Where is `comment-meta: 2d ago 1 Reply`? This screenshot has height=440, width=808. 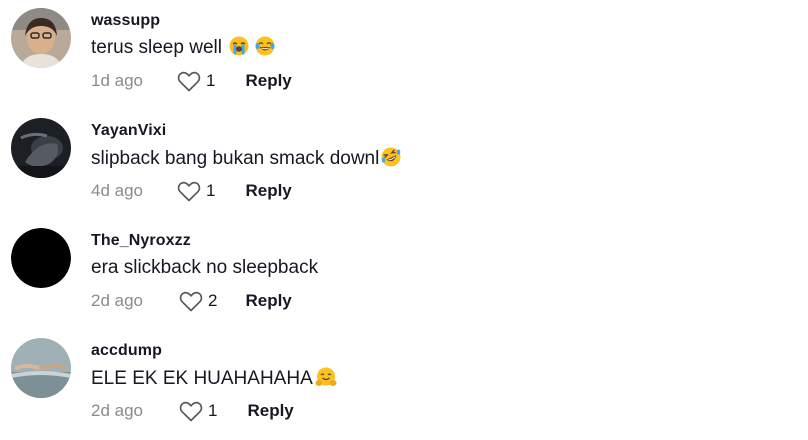 comment-meta: 2d ago 1 Reply is located at coordinates (192, 411).